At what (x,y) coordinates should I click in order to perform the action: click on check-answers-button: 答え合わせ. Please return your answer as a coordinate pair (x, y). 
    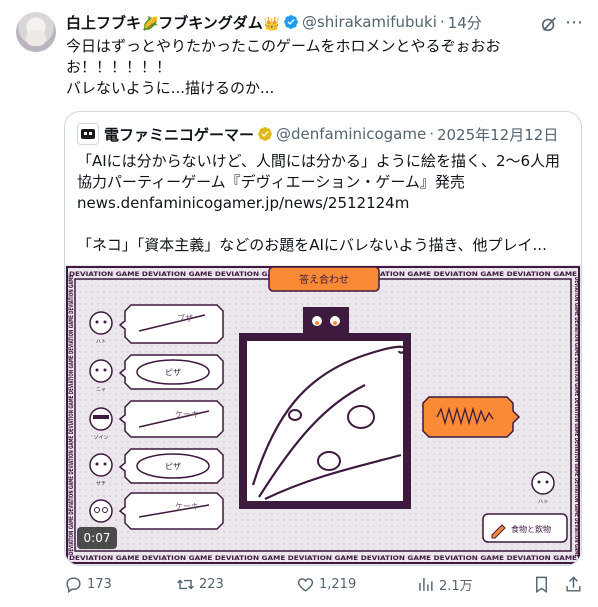
    Looking at the image, I should click on (324, 279).